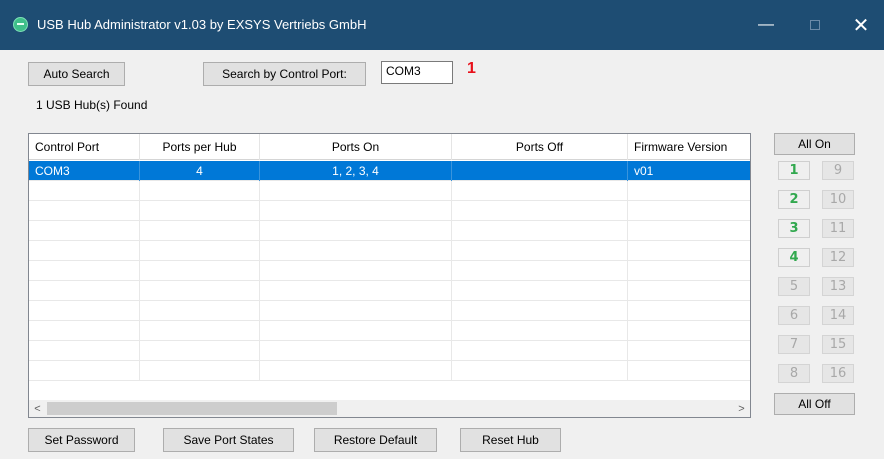 The width and height of the screenshot is (884, 459). What do you see at coordinates (838, 199) in the screenshot?
I see `port-10-button: 10` at bounding box center [838, 199].